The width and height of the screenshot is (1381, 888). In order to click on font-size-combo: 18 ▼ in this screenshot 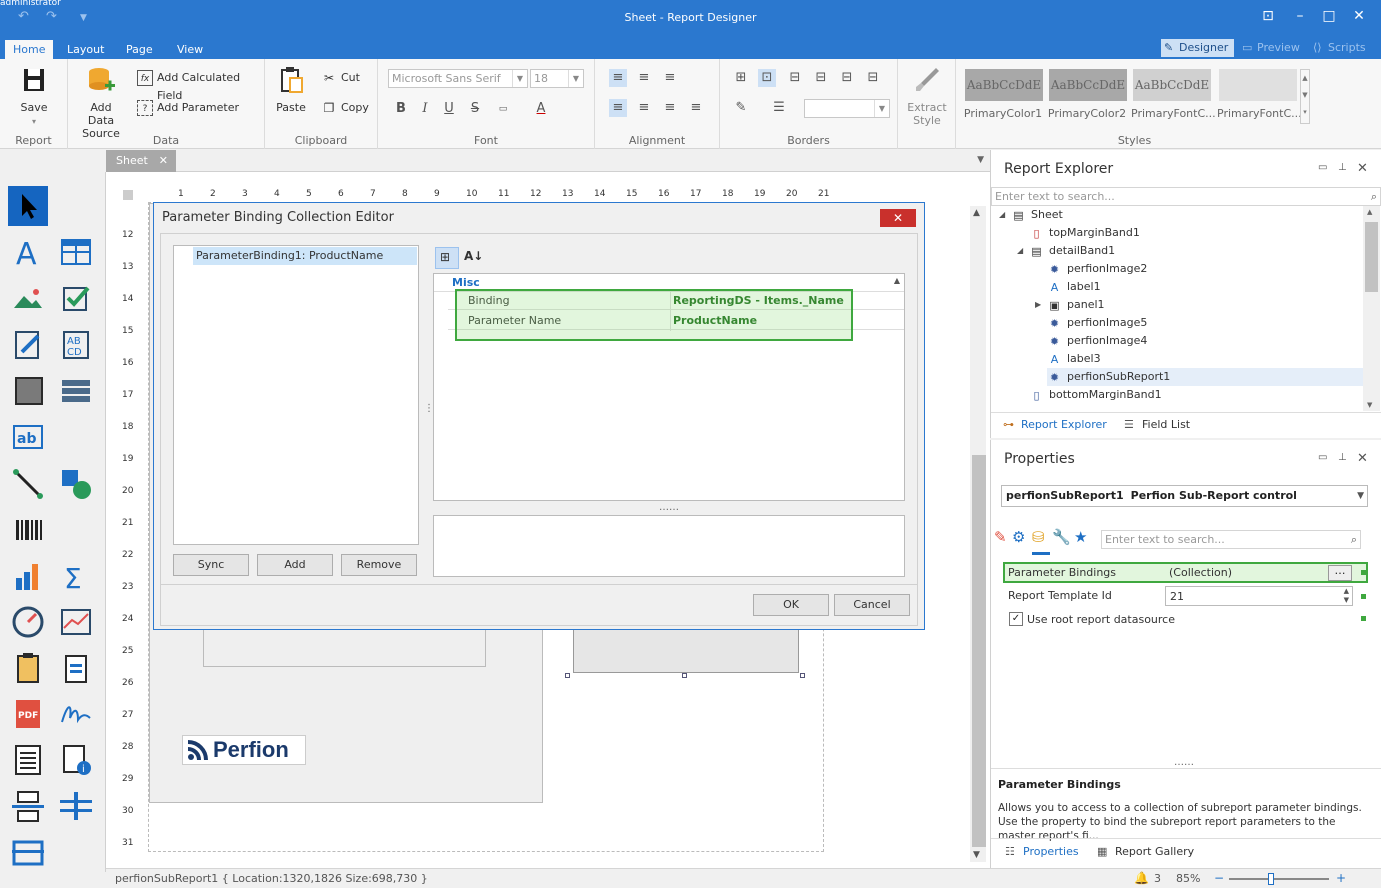, I will do `click(557, 78)`.